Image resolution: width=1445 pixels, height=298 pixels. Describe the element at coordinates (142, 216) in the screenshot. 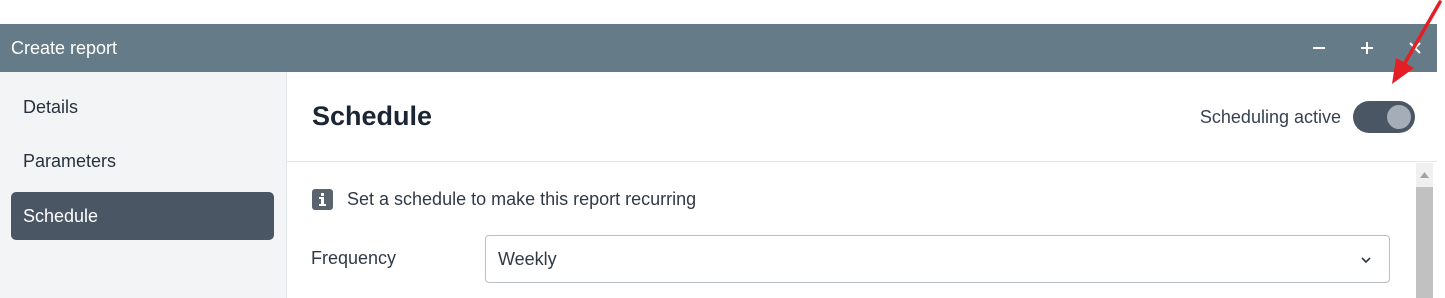

I see `sidebar-item-schedule: Schedule` at that location.